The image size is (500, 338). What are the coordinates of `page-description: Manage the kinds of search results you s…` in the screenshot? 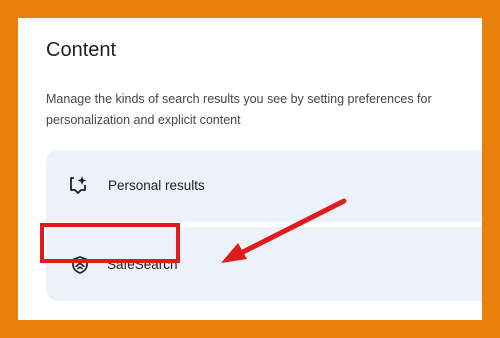 It's located at (264, 110).